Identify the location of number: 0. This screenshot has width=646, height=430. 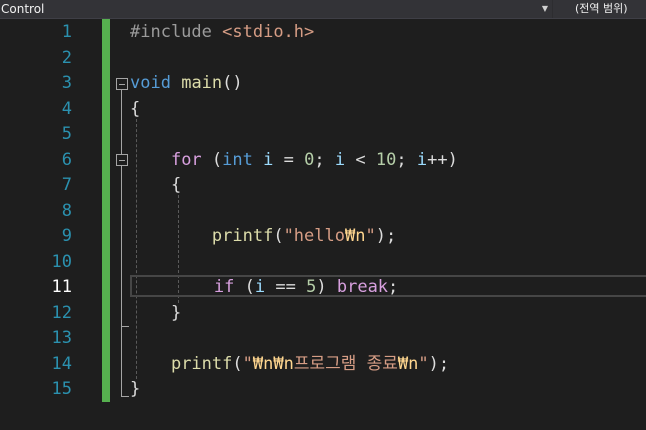
(309, 159).